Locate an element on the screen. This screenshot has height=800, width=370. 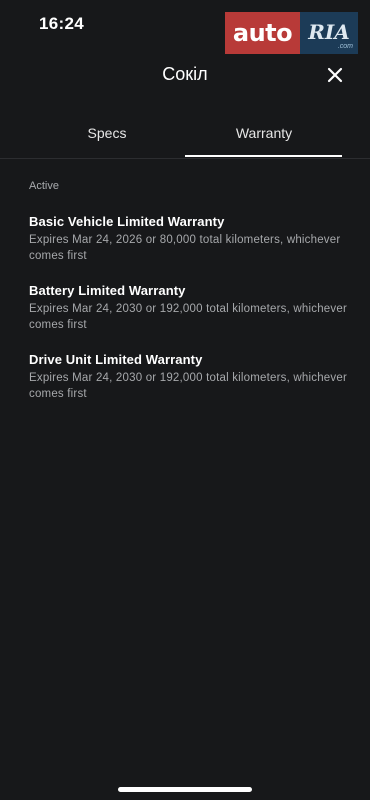
logo-ria: RIA .com is located at coordinates (329, 33).